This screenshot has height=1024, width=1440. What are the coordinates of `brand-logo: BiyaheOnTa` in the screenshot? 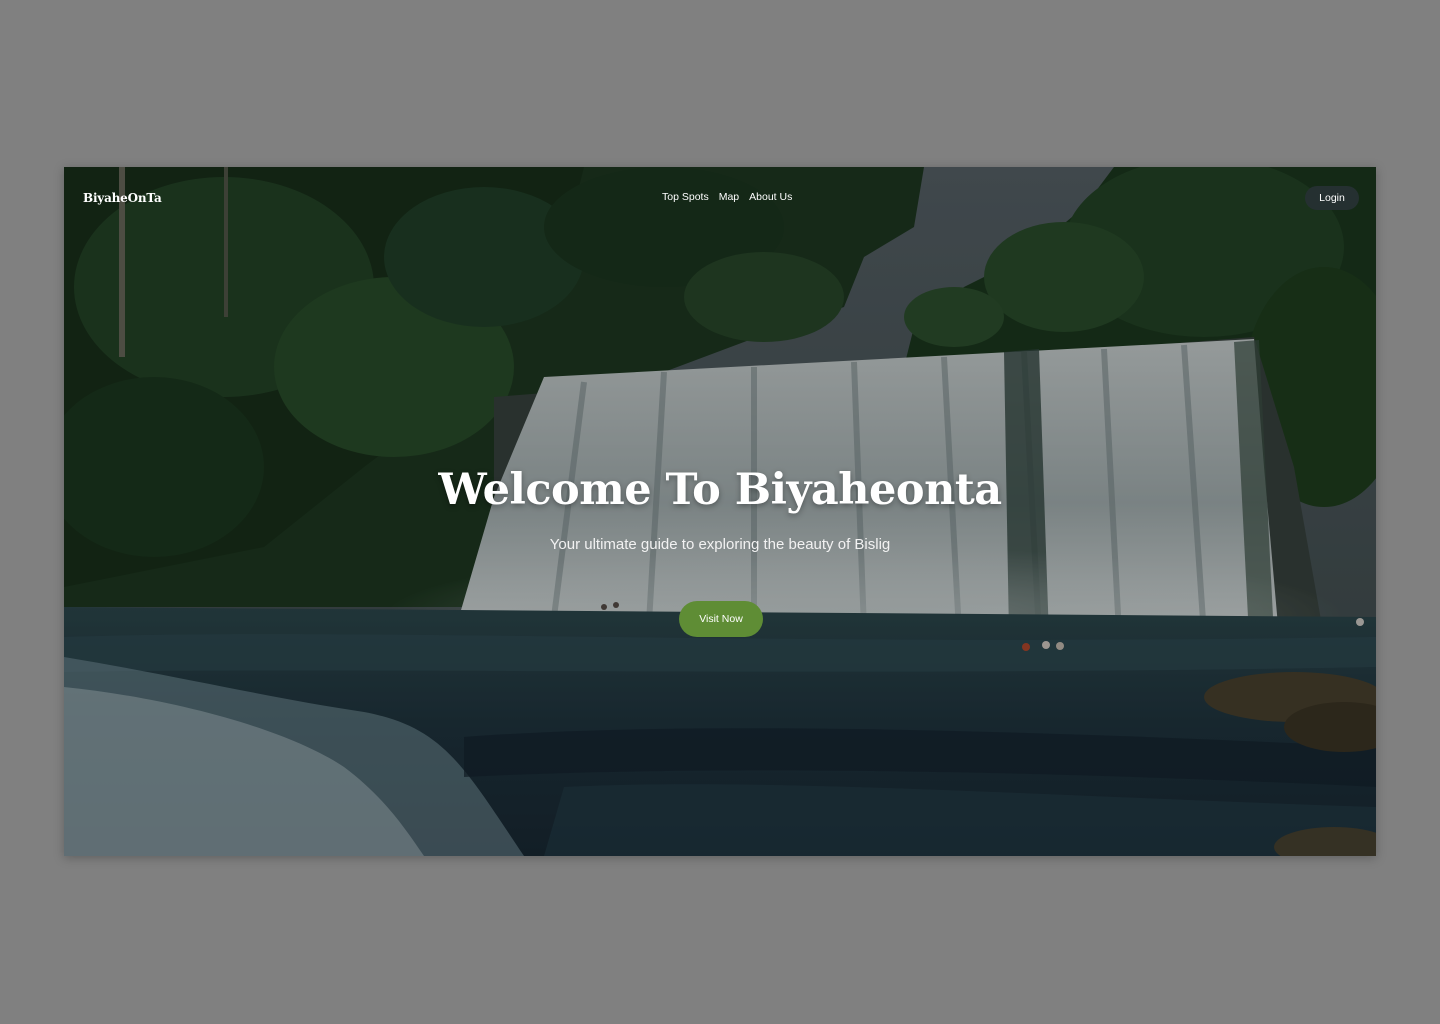 It's located at (122, 198).